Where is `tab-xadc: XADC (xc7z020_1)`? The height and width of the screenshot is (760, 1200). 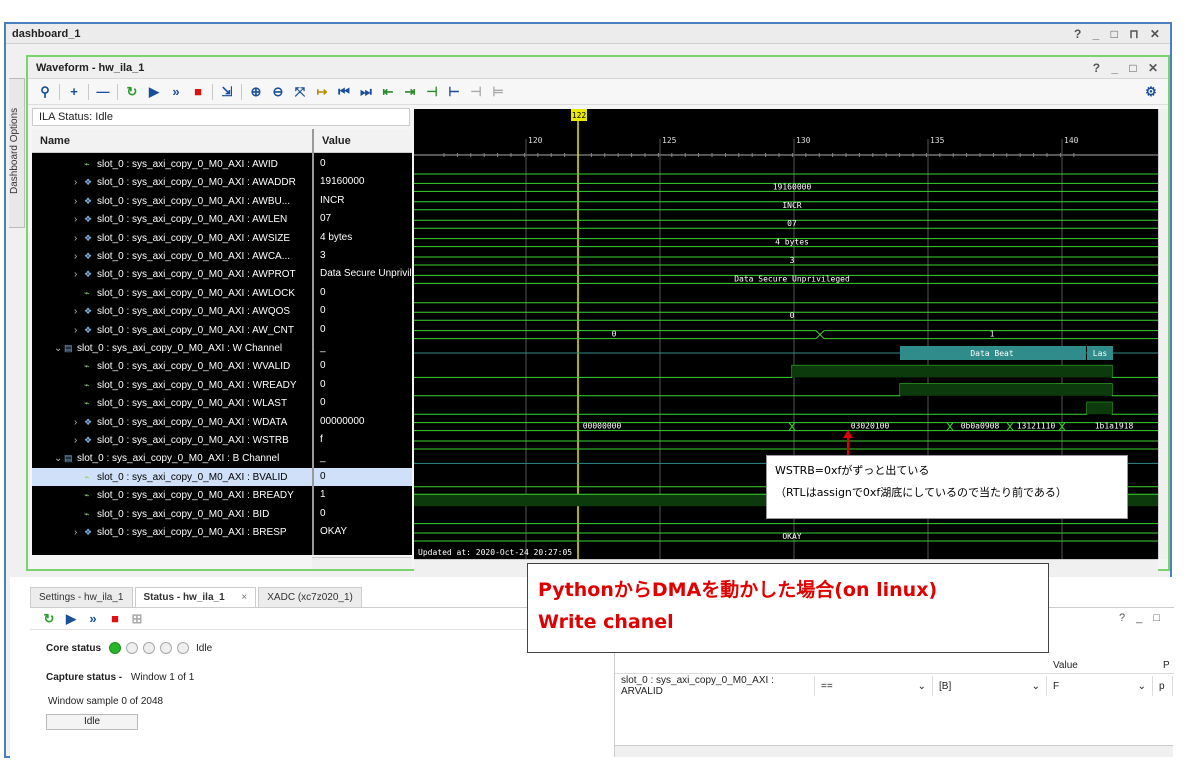
tab-xadc: XADC (xc7z020_1) is located at coordinates (310, 597).